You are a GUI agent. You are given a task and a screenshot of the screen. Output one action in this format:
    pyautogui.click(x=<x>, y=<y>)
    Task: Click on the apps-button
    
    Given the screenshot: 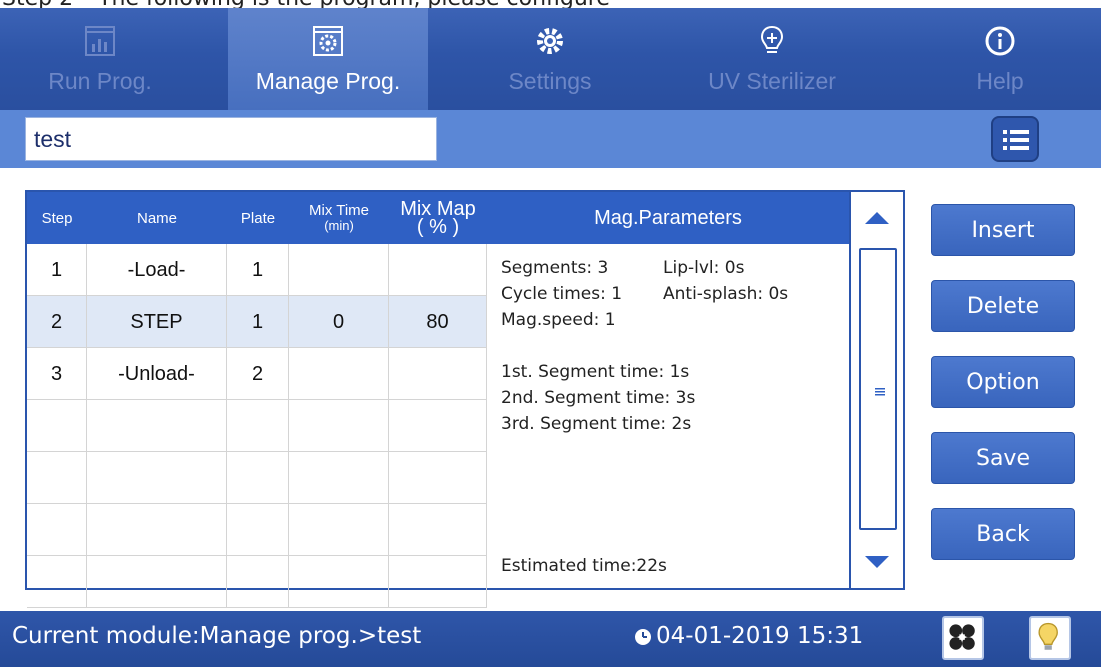 What is the action you would take?
    pyautogui.click(x=963, y=638)
    